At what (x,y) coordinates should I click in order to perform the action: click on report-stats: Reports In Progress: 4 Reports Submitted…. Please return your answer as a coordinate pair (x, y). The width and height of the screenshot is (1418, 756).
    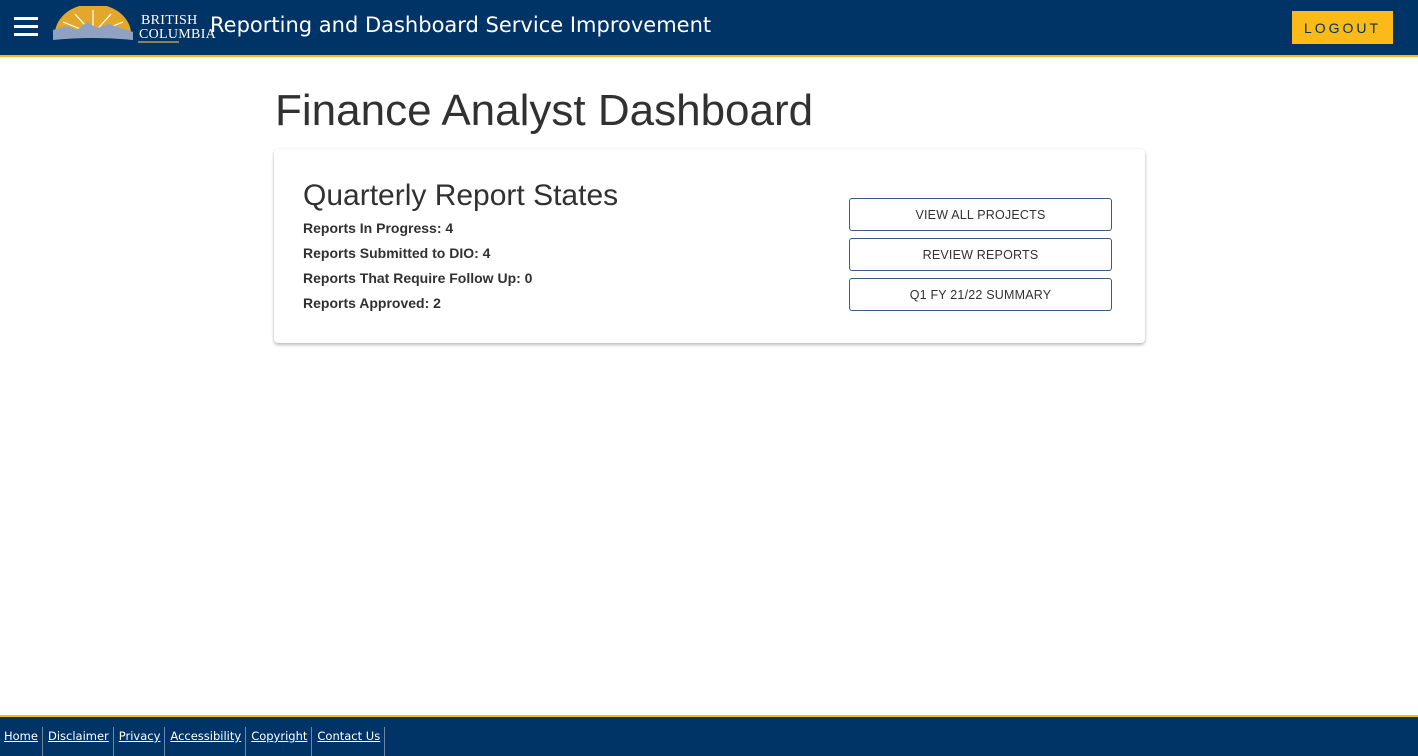
    Looking at the image, I should click on (417, 270).